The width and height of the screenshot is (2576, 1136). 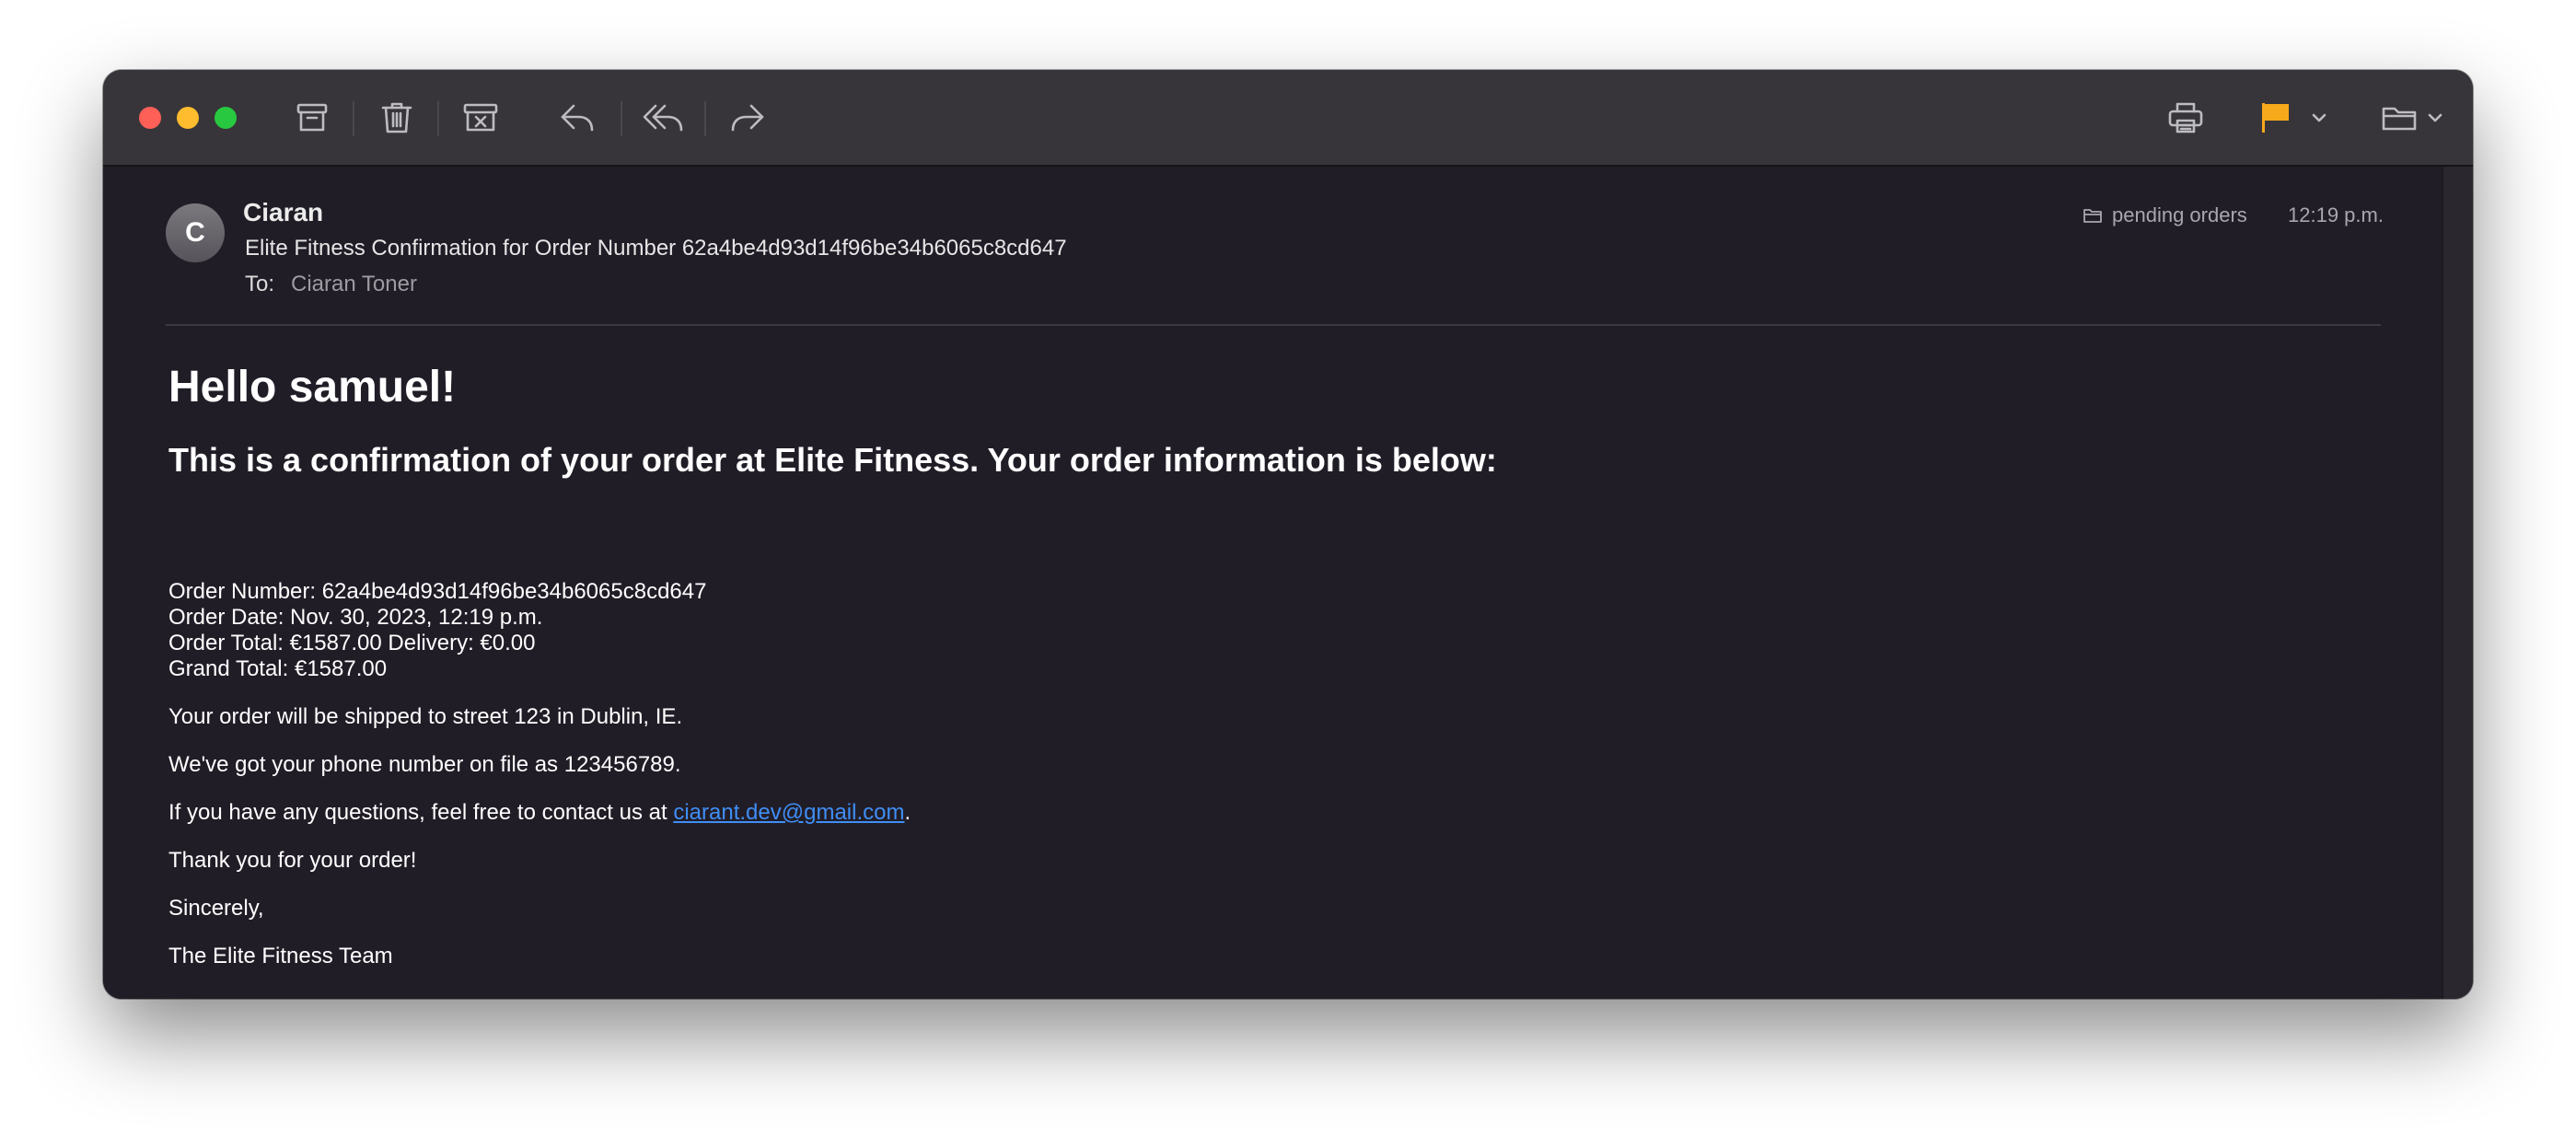 I want to click on trash-icon, so click(x=396, y=117).